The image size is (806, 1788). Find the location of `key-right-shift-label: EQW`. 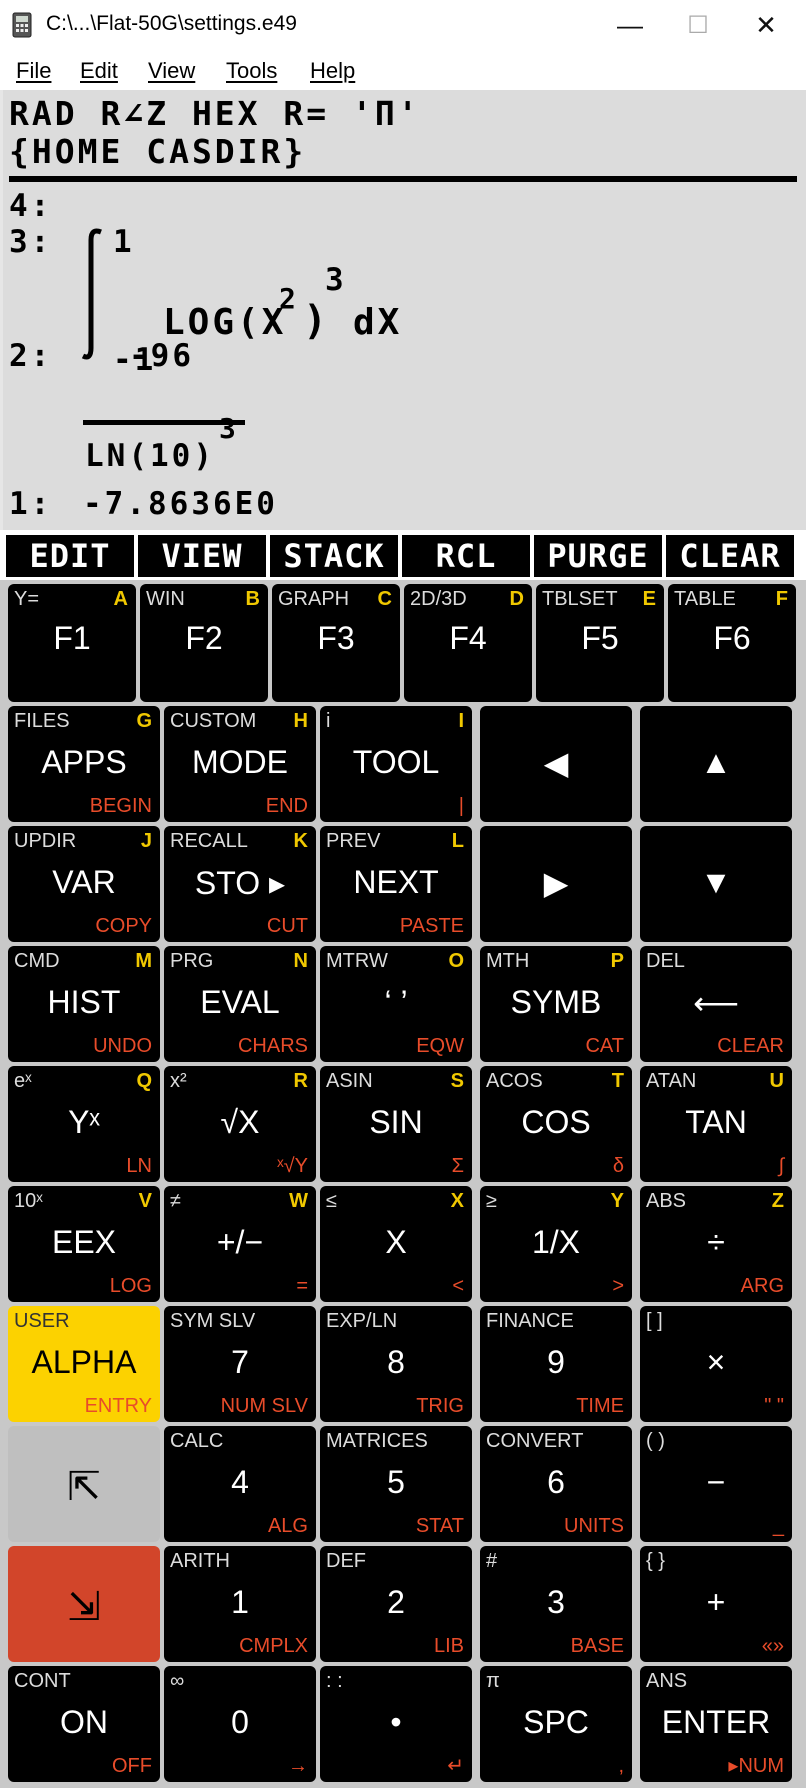

key-right-shift-label: EQW is located at coordinates (440, 1046).